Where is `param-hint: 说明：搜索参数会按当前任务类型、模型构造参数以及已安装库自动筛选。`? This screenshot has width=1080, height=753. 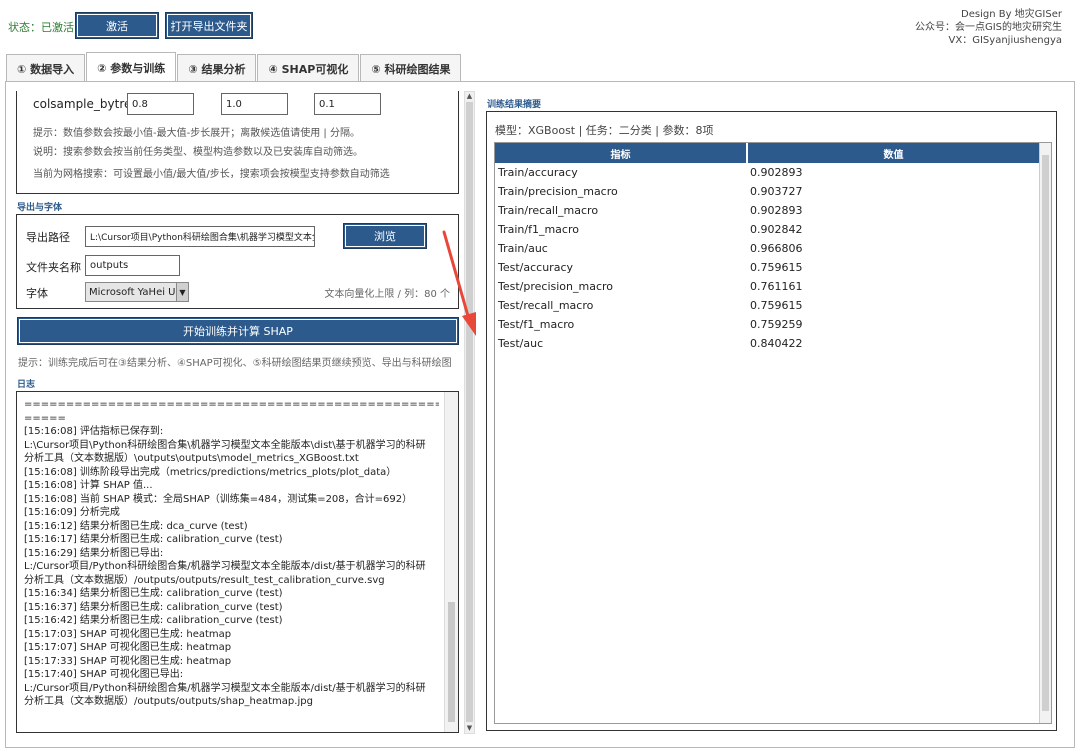 param-hint: 说明：搜索参数会按当前任务类型、模型构造参数以及已安装库自动筛选。 is located at coordinates (198, 152).